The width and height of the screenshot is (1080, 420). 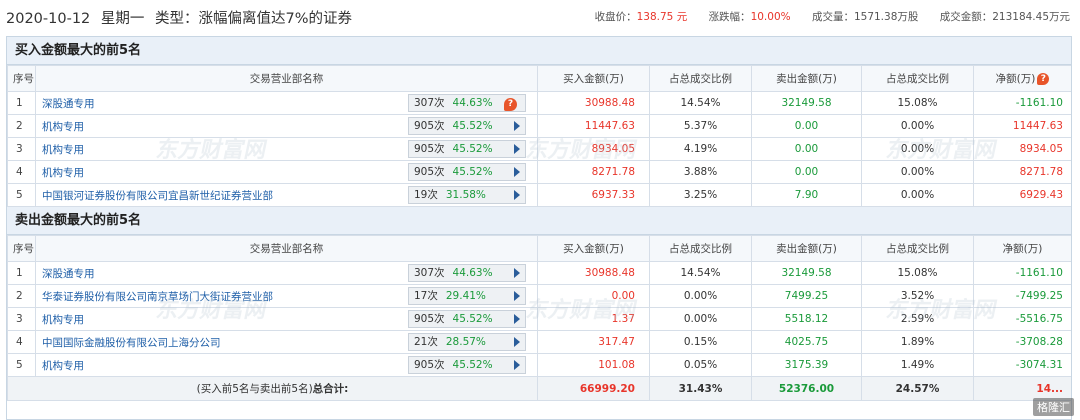 I want to click on sell-ratio: 1.89%, so click(x=917, y=342).